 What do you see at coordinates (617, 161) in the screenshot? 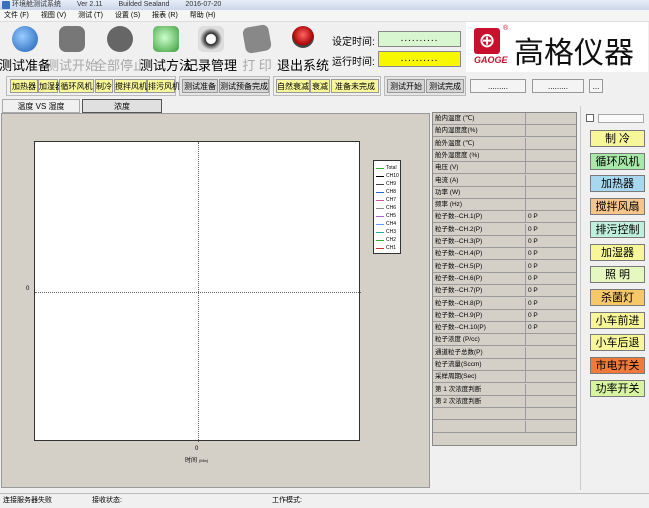
I see `control-button: 循环风机` at bounding box center [617, 161].